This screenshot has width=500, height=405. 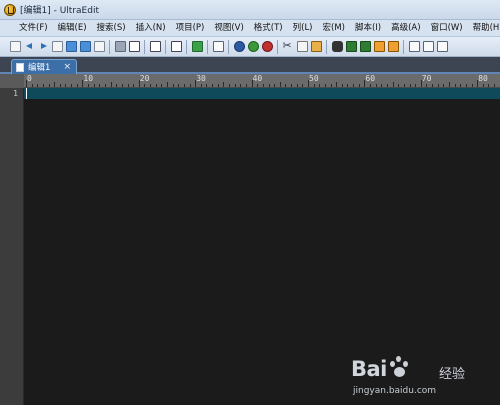 What do you see at coordinates (144, 78) in the screenshot?
I see `ruler-label: 20` at bounding box center [144, 78].